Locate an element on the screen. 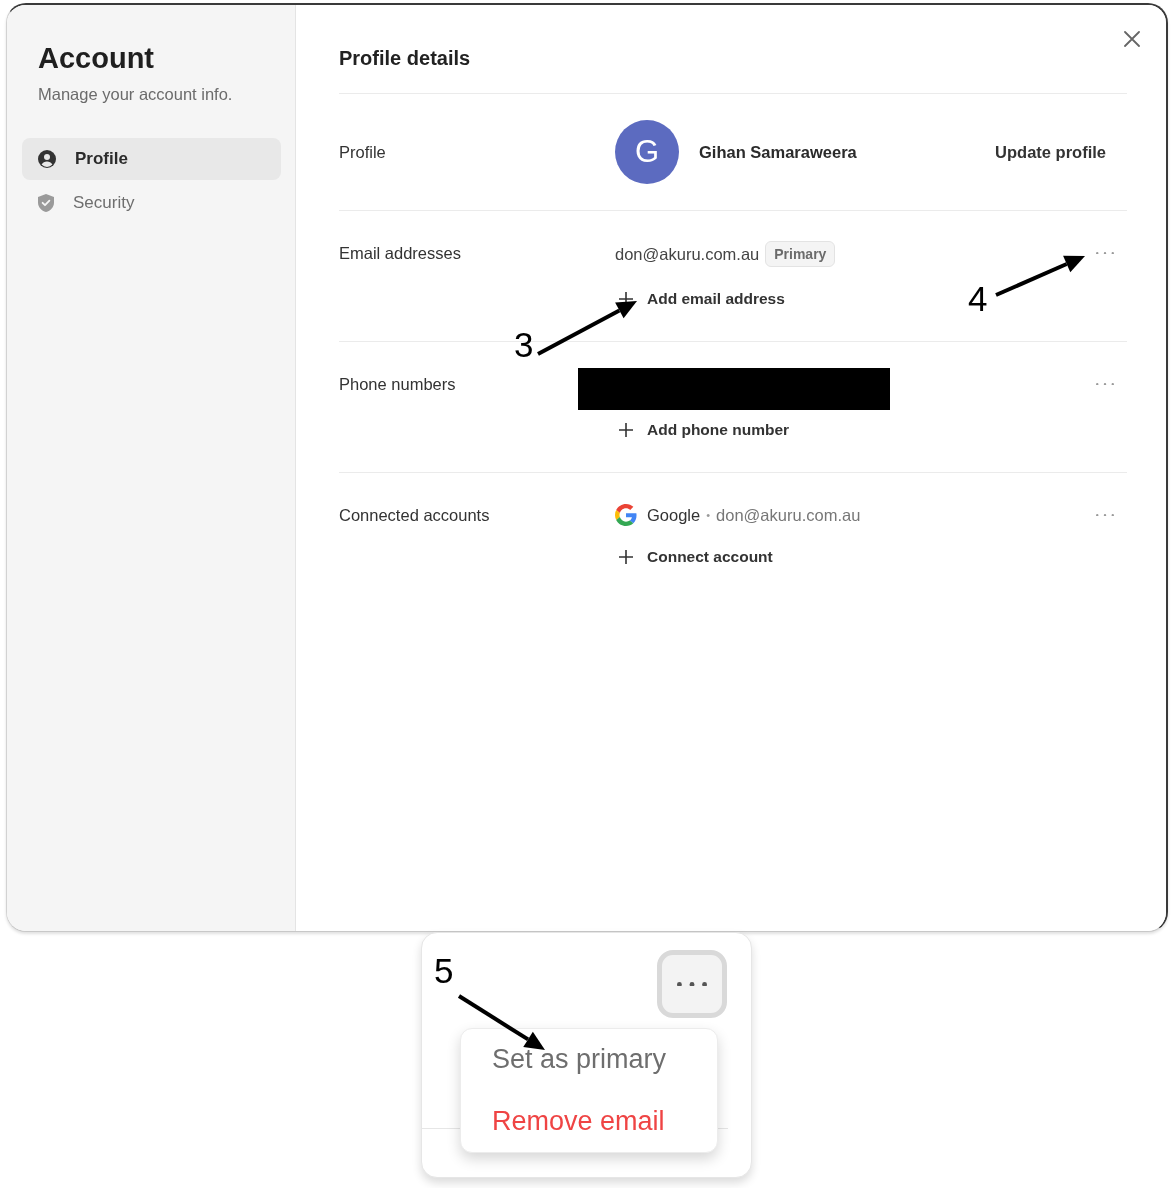 The image size is (1174, 1188). primary-tag: Primary is located at coordinates (800, 254).